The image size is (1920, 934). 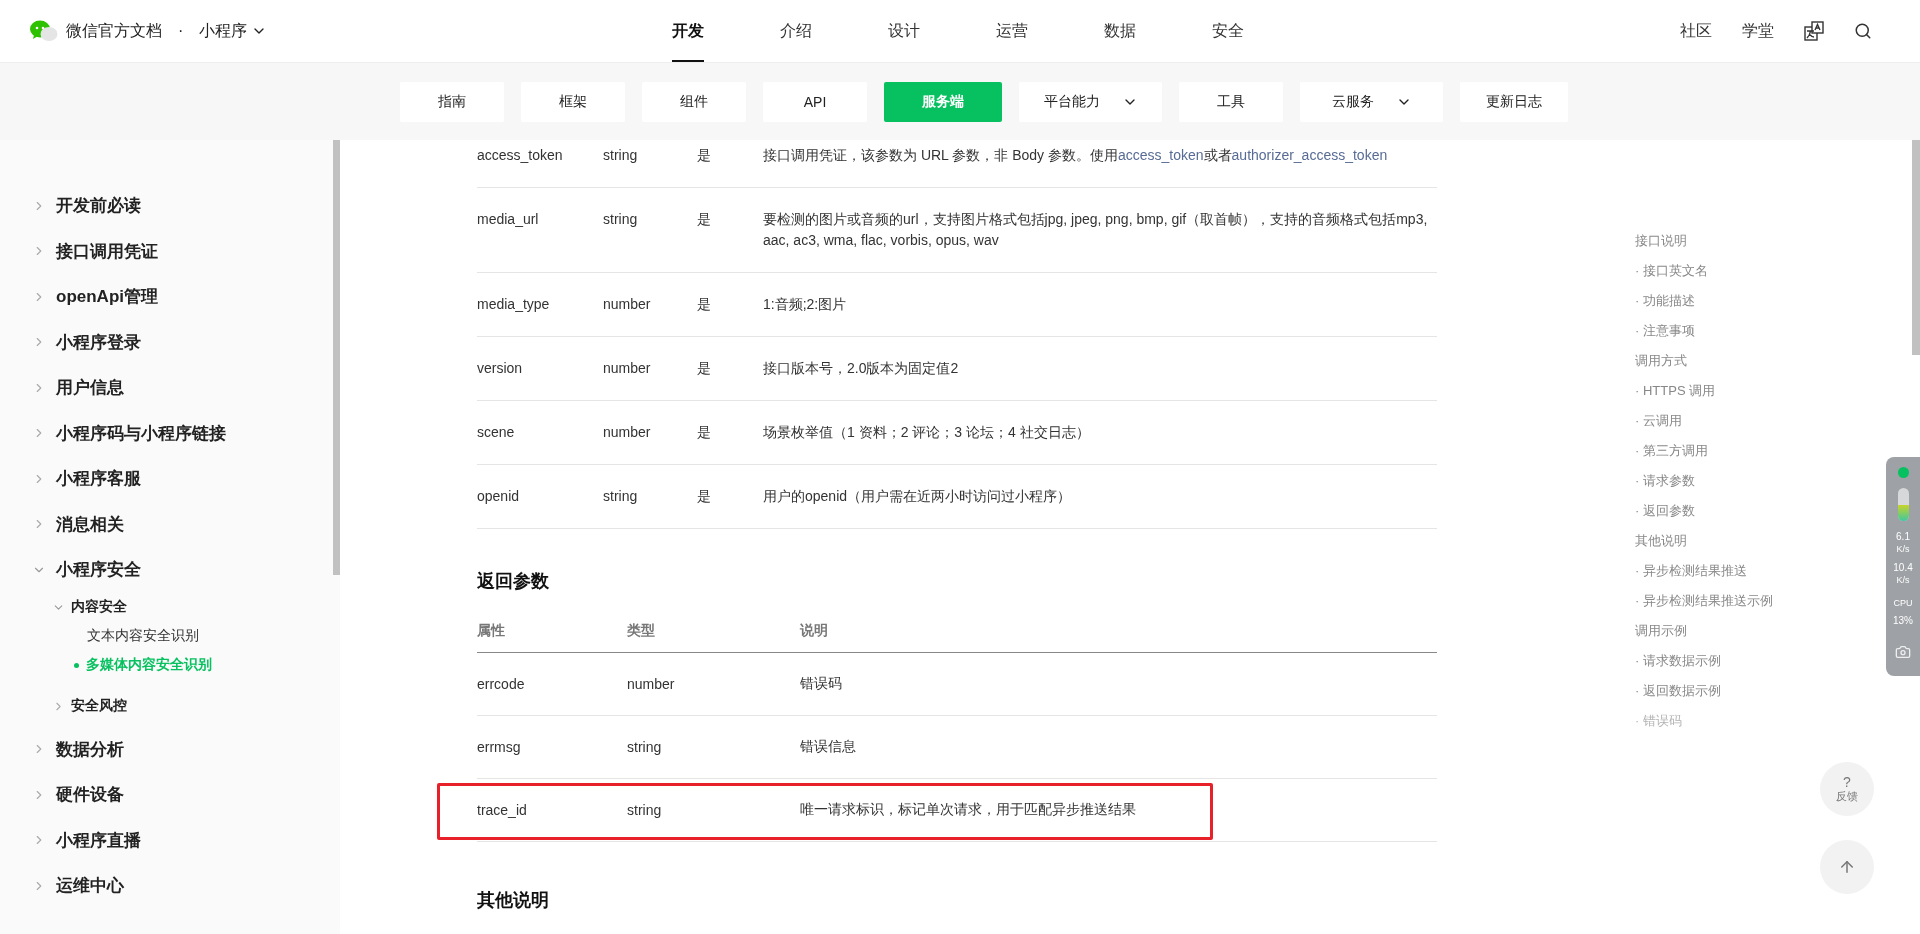 What do you see at coordinates (166, 297) in the screenshot?
I see `sidebar-item: openApi管理` at bounding box center [166, 297].